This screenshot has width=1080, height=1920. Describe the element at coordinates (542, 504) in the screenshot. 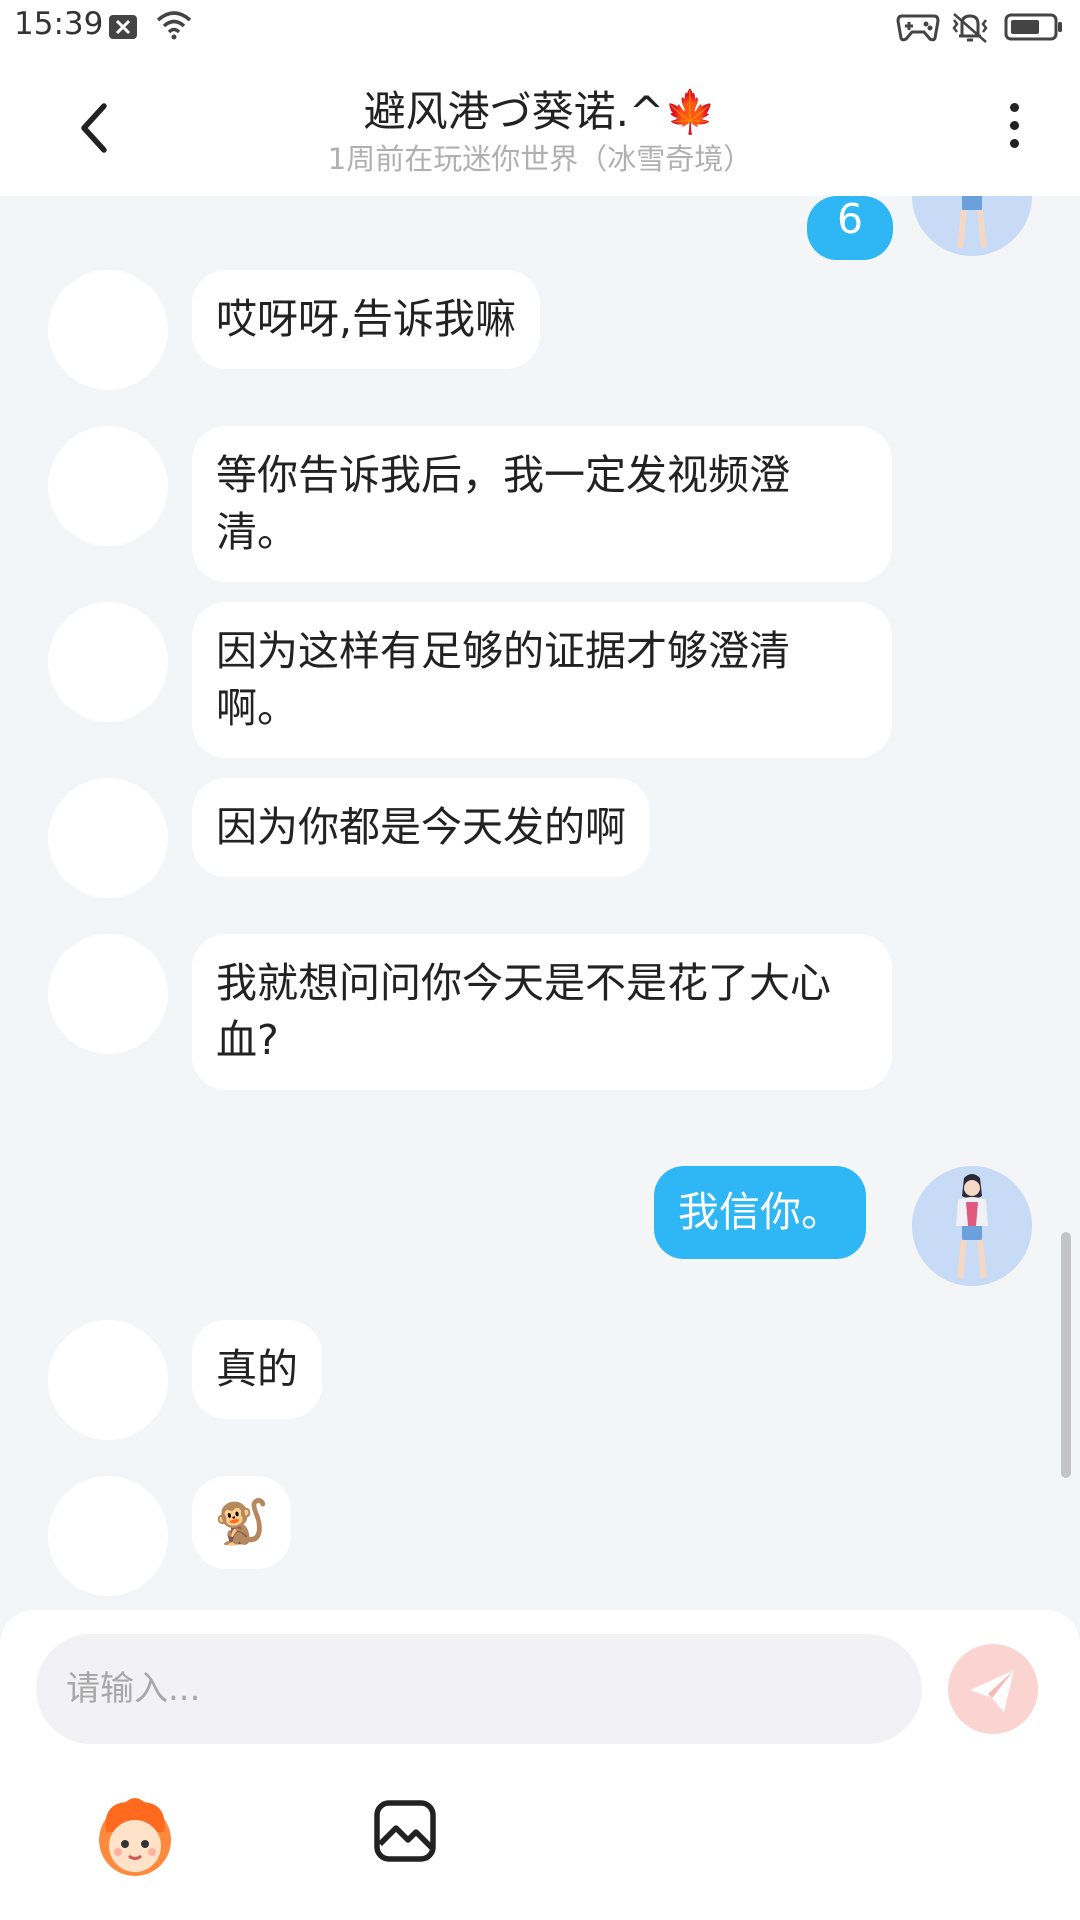

I see `message-bubble: 等你告诉我后，我一定发视频澄清。` at that location.